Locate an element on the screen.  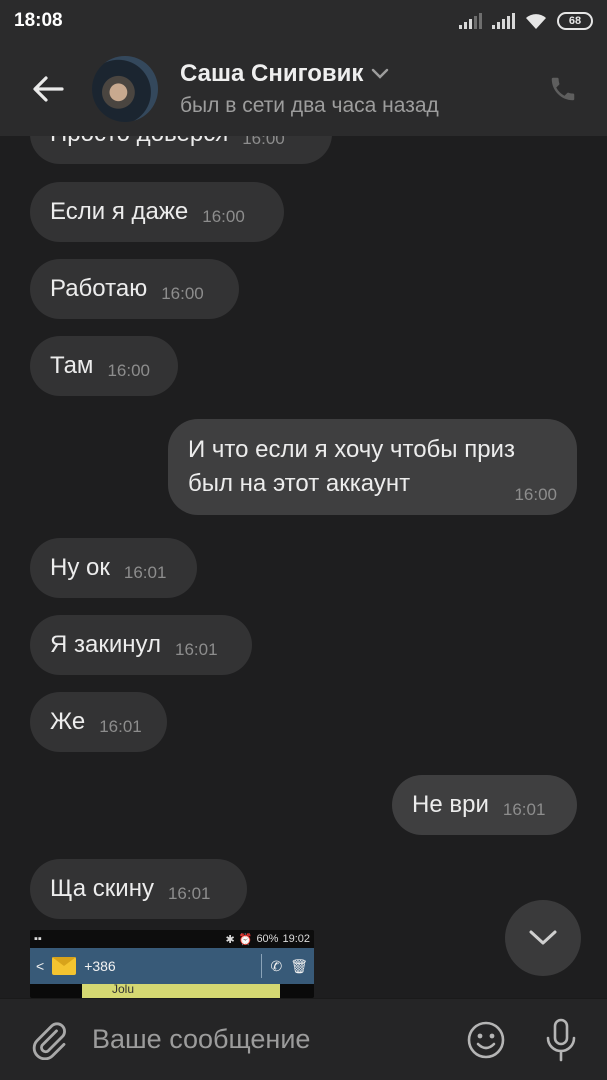
message-incoming: Я закинул 16:01 is located at coordinates (141, 645).